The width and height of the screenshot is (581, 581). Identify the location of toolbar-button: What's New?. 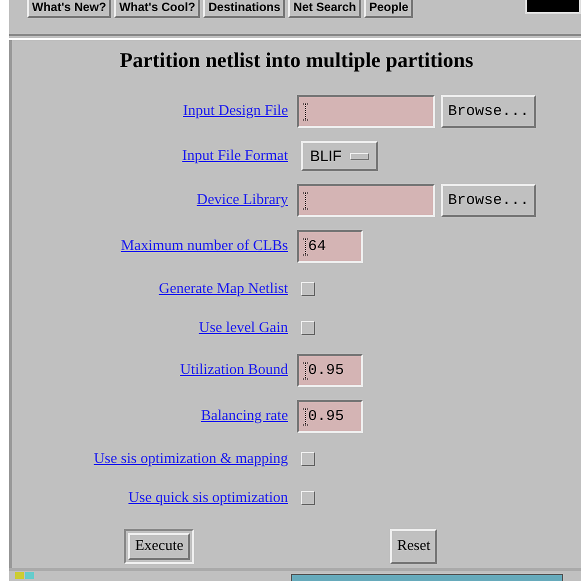
(69, 9).